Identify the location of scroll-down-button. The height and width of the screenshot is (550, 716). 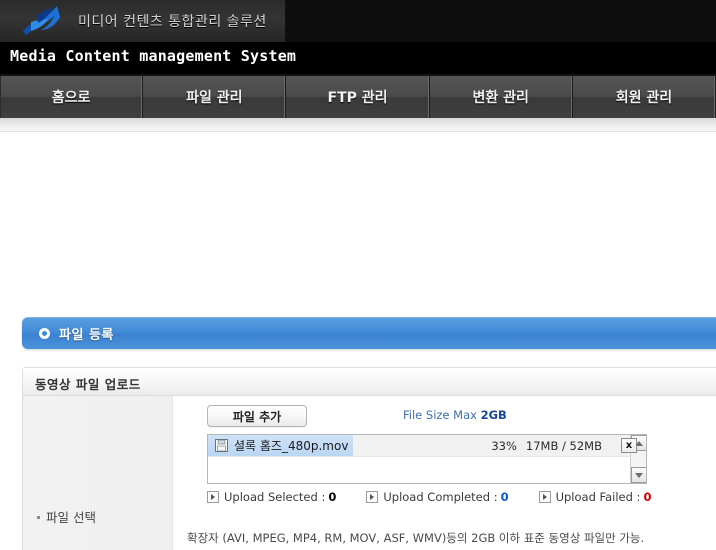
(638, 475).